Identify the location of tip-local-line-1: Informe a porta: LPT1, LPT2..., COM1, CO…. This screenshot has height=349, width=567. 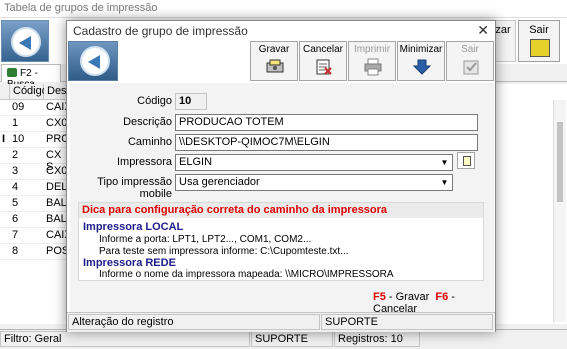
(205, 239).